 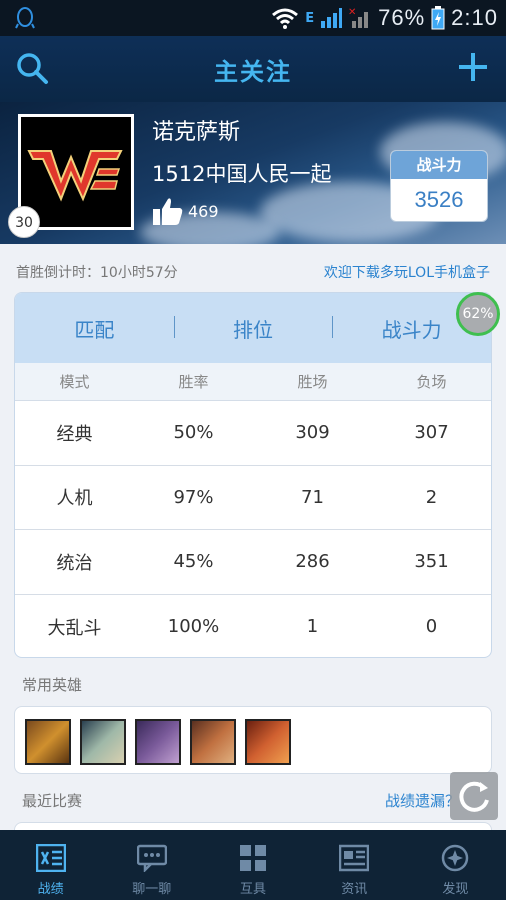 What do you see at coordinates (52, 801) in the screenshot?
I see `recent-matches-title: 最近比赛` at bounding box center [52, 801].